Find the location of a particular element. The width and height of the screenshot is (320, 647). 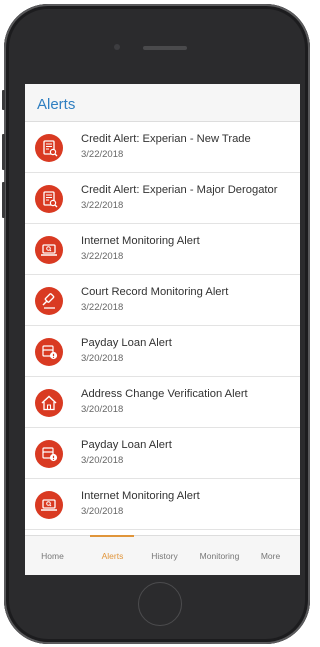

tab-monitoring: Monitoring is located at coordinates (219, 556).